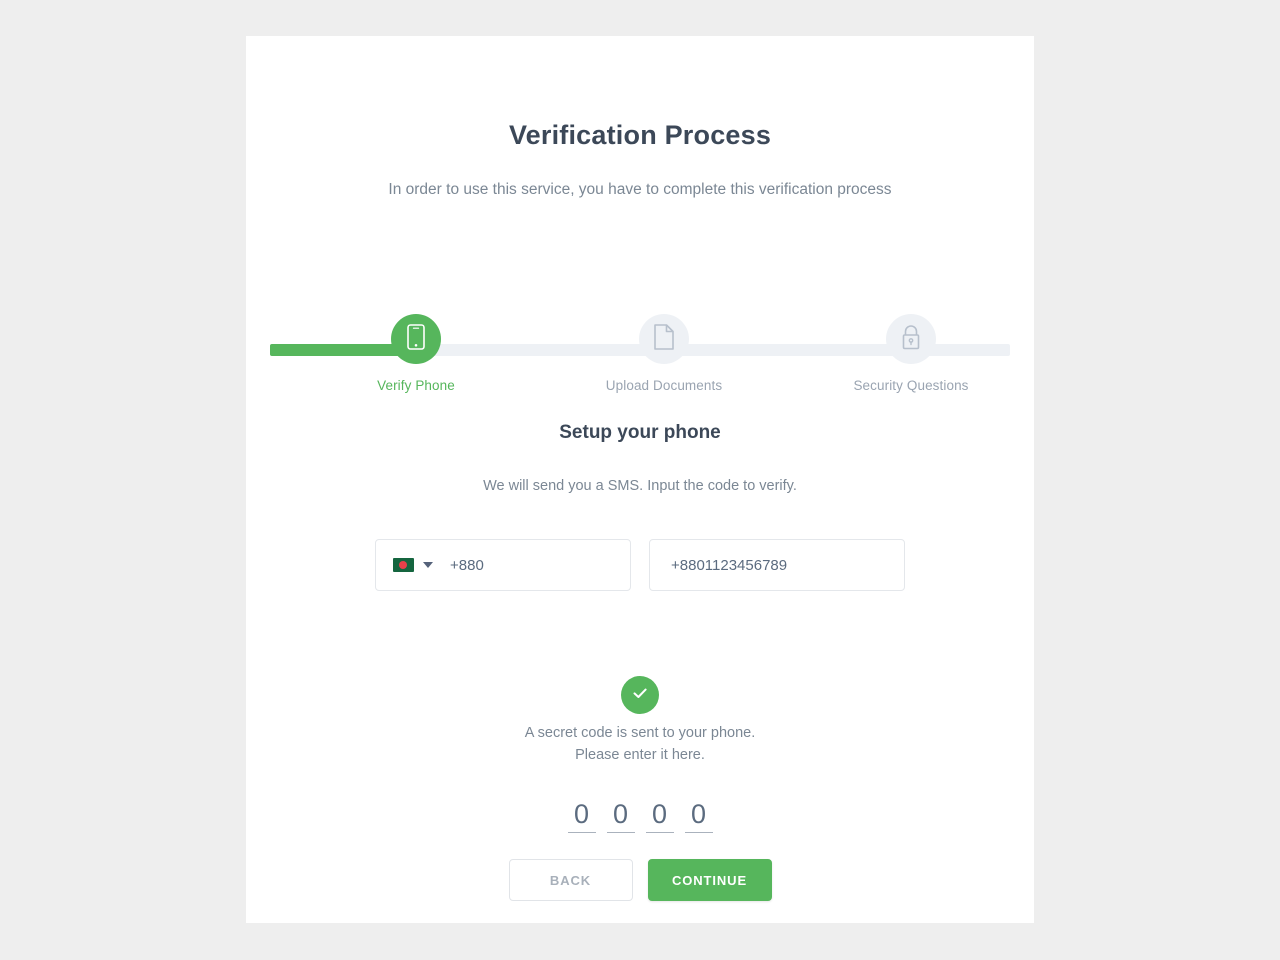 Image resolution: width=1280 pixels, height=960 pixels. I want to click on code-sent-line-1: A secret code is sent to your phone., so click(640, 733).